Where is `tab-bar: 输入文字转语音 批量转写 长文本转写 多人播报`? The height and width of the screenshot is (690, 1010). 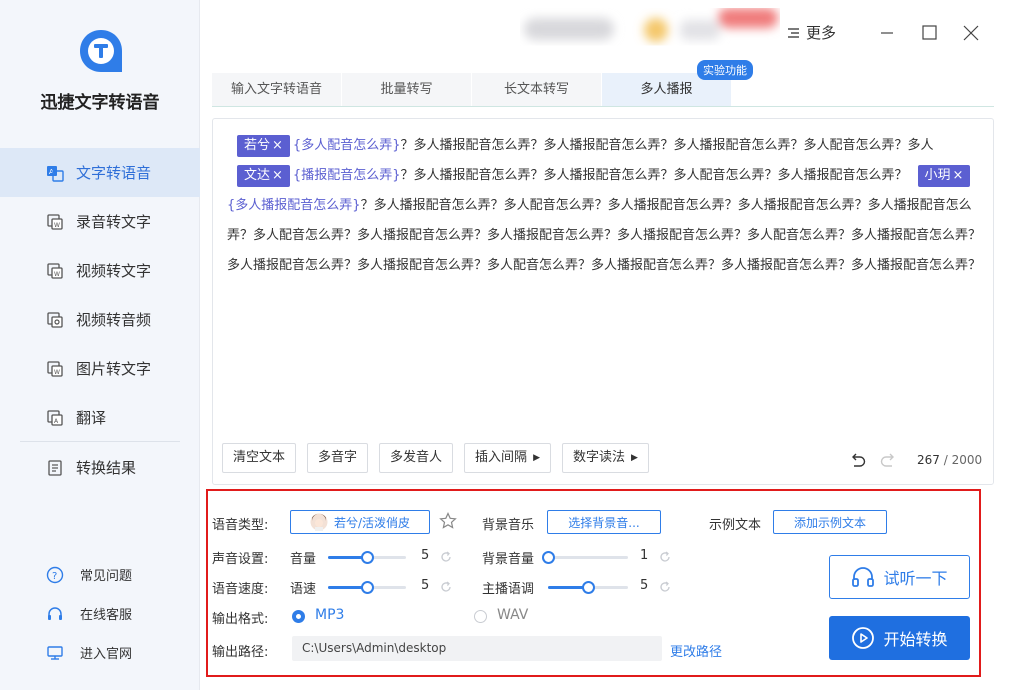 tab-bar: 输入文字转语音 批量转写 长文本转写 多人播报 is located at coordinates (603, 90).